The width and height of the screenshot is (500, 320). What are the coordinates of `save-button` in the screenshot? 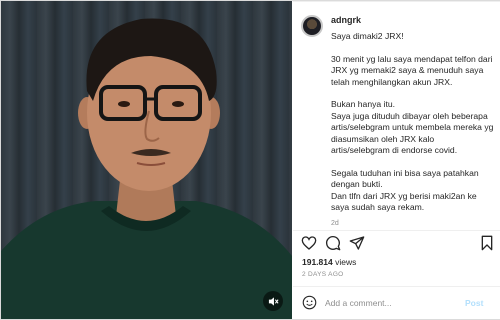 It's located at (488, 244).